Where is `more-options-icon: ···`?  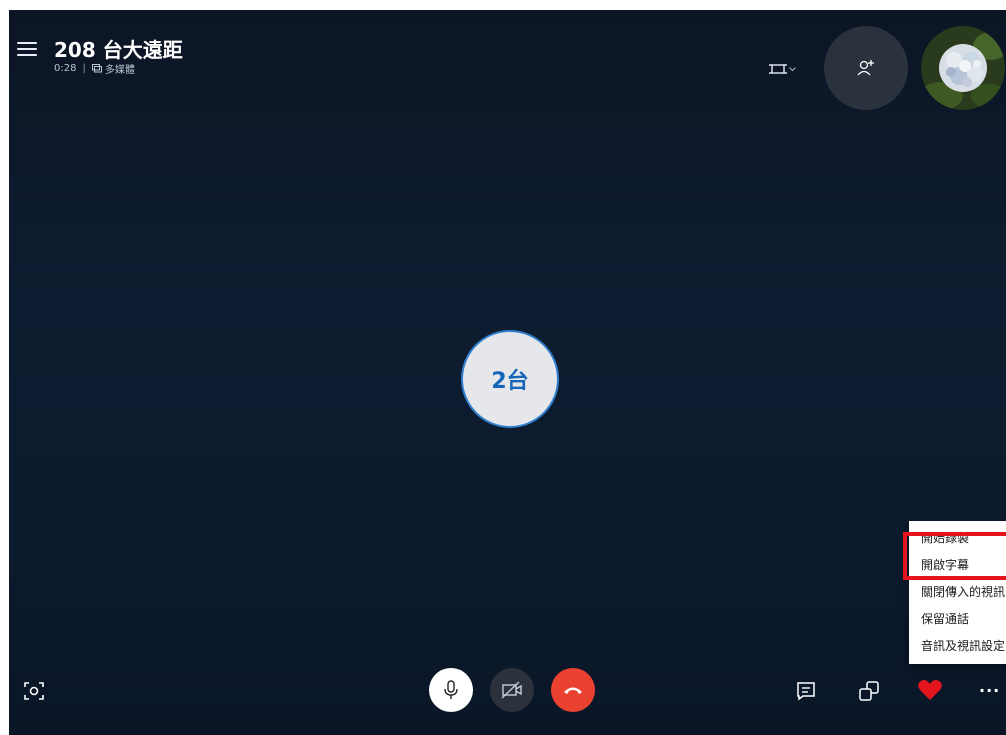 more-options-icon: ··· is located at coordinates (991, 691).